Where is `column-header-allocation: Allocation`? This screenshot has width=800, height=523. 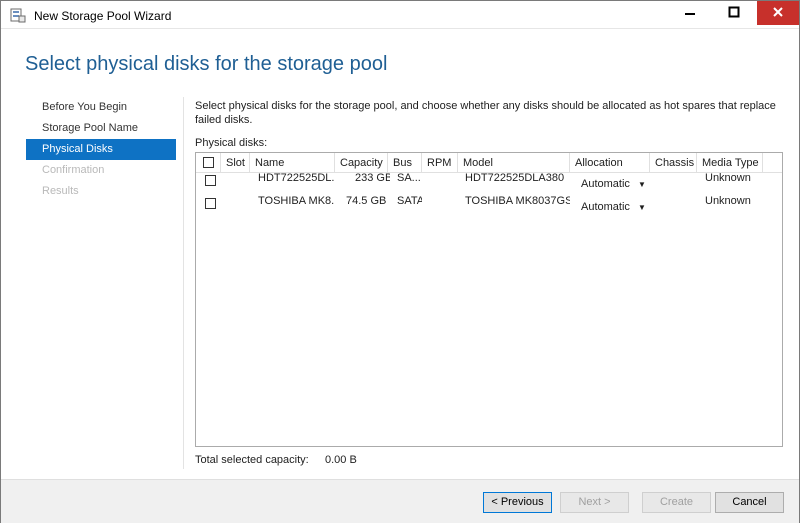
column-header-allocation: Allocation is located at coordinates (610, 163).